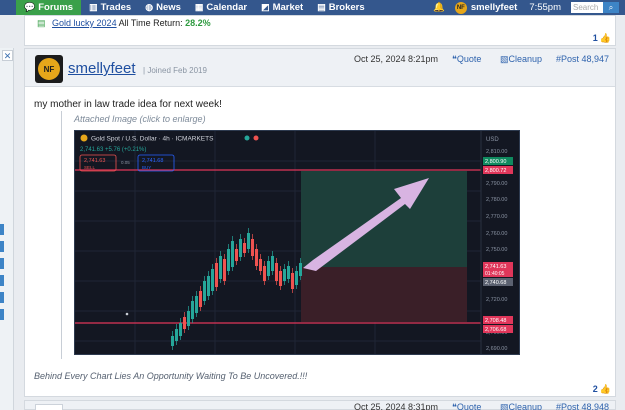  I want to click on spread-value: 0.05, so click(125, 162).